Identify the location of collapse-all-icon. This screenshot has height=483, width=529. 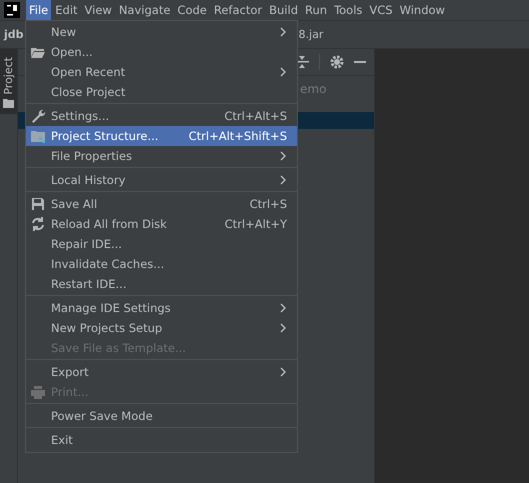
(302, 62).